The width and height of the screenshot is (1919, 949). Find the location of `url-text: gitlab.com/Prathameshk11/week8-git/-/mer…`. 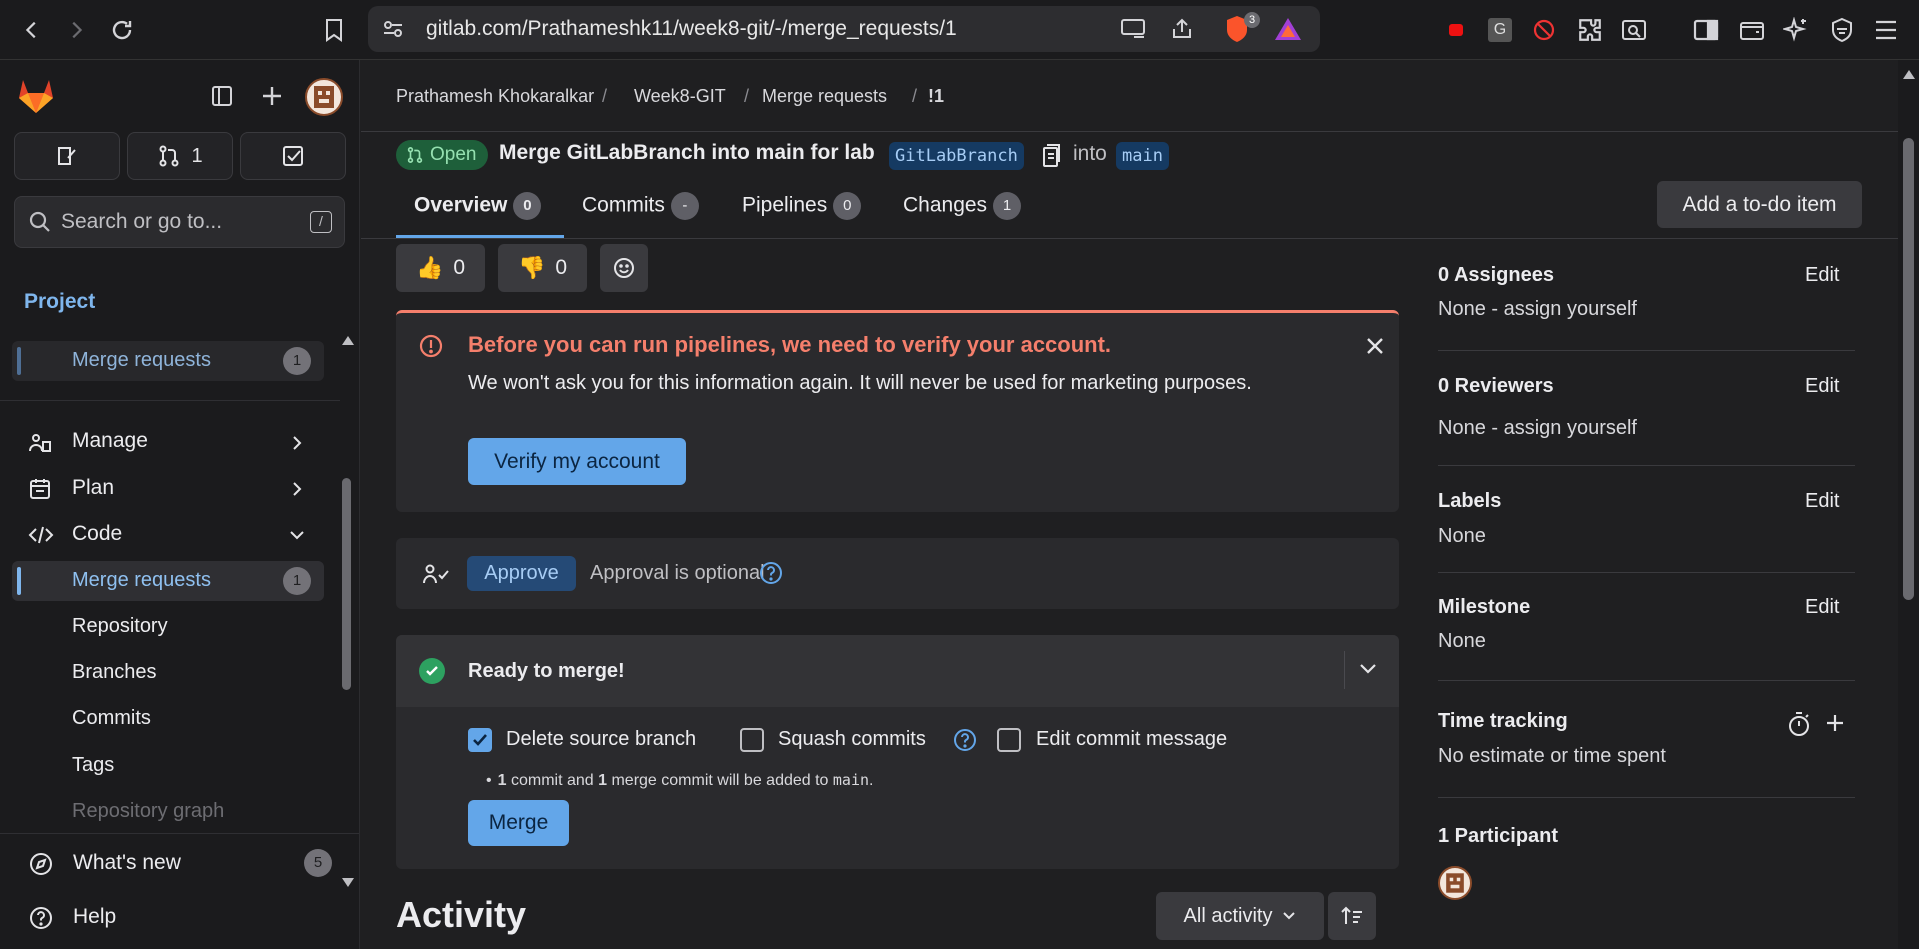

url-text: gitlab.com/Prathameshk11/week8-git/-/mer… is located at coordinates (691, 28).